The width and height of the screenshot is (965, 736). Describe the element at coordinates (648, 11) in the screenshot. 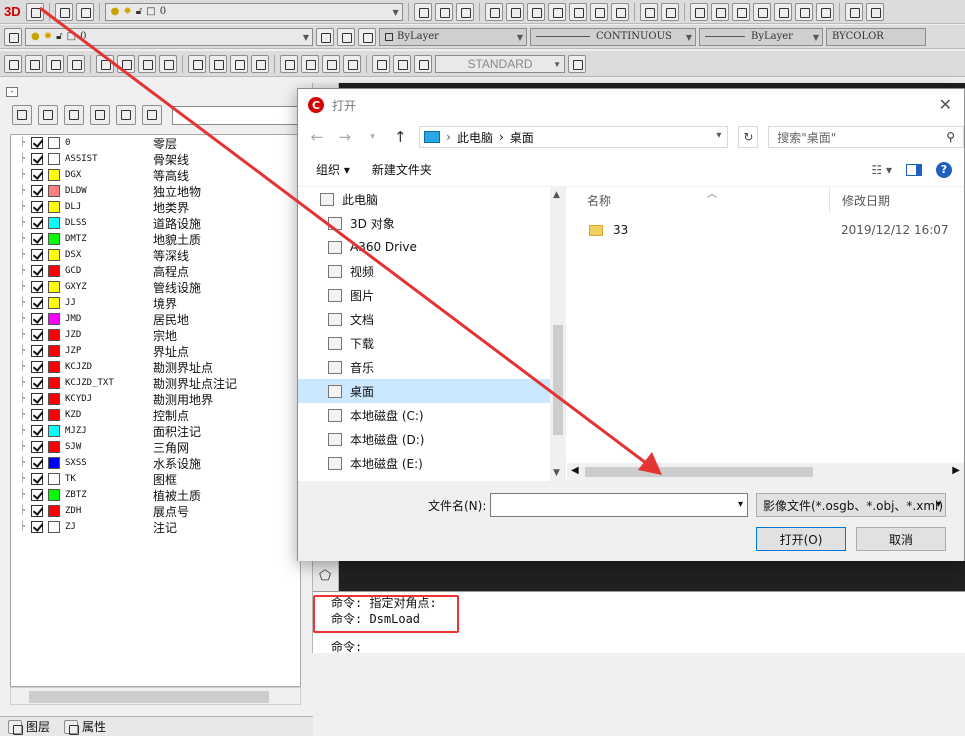

I see `undo-icon` at that location.